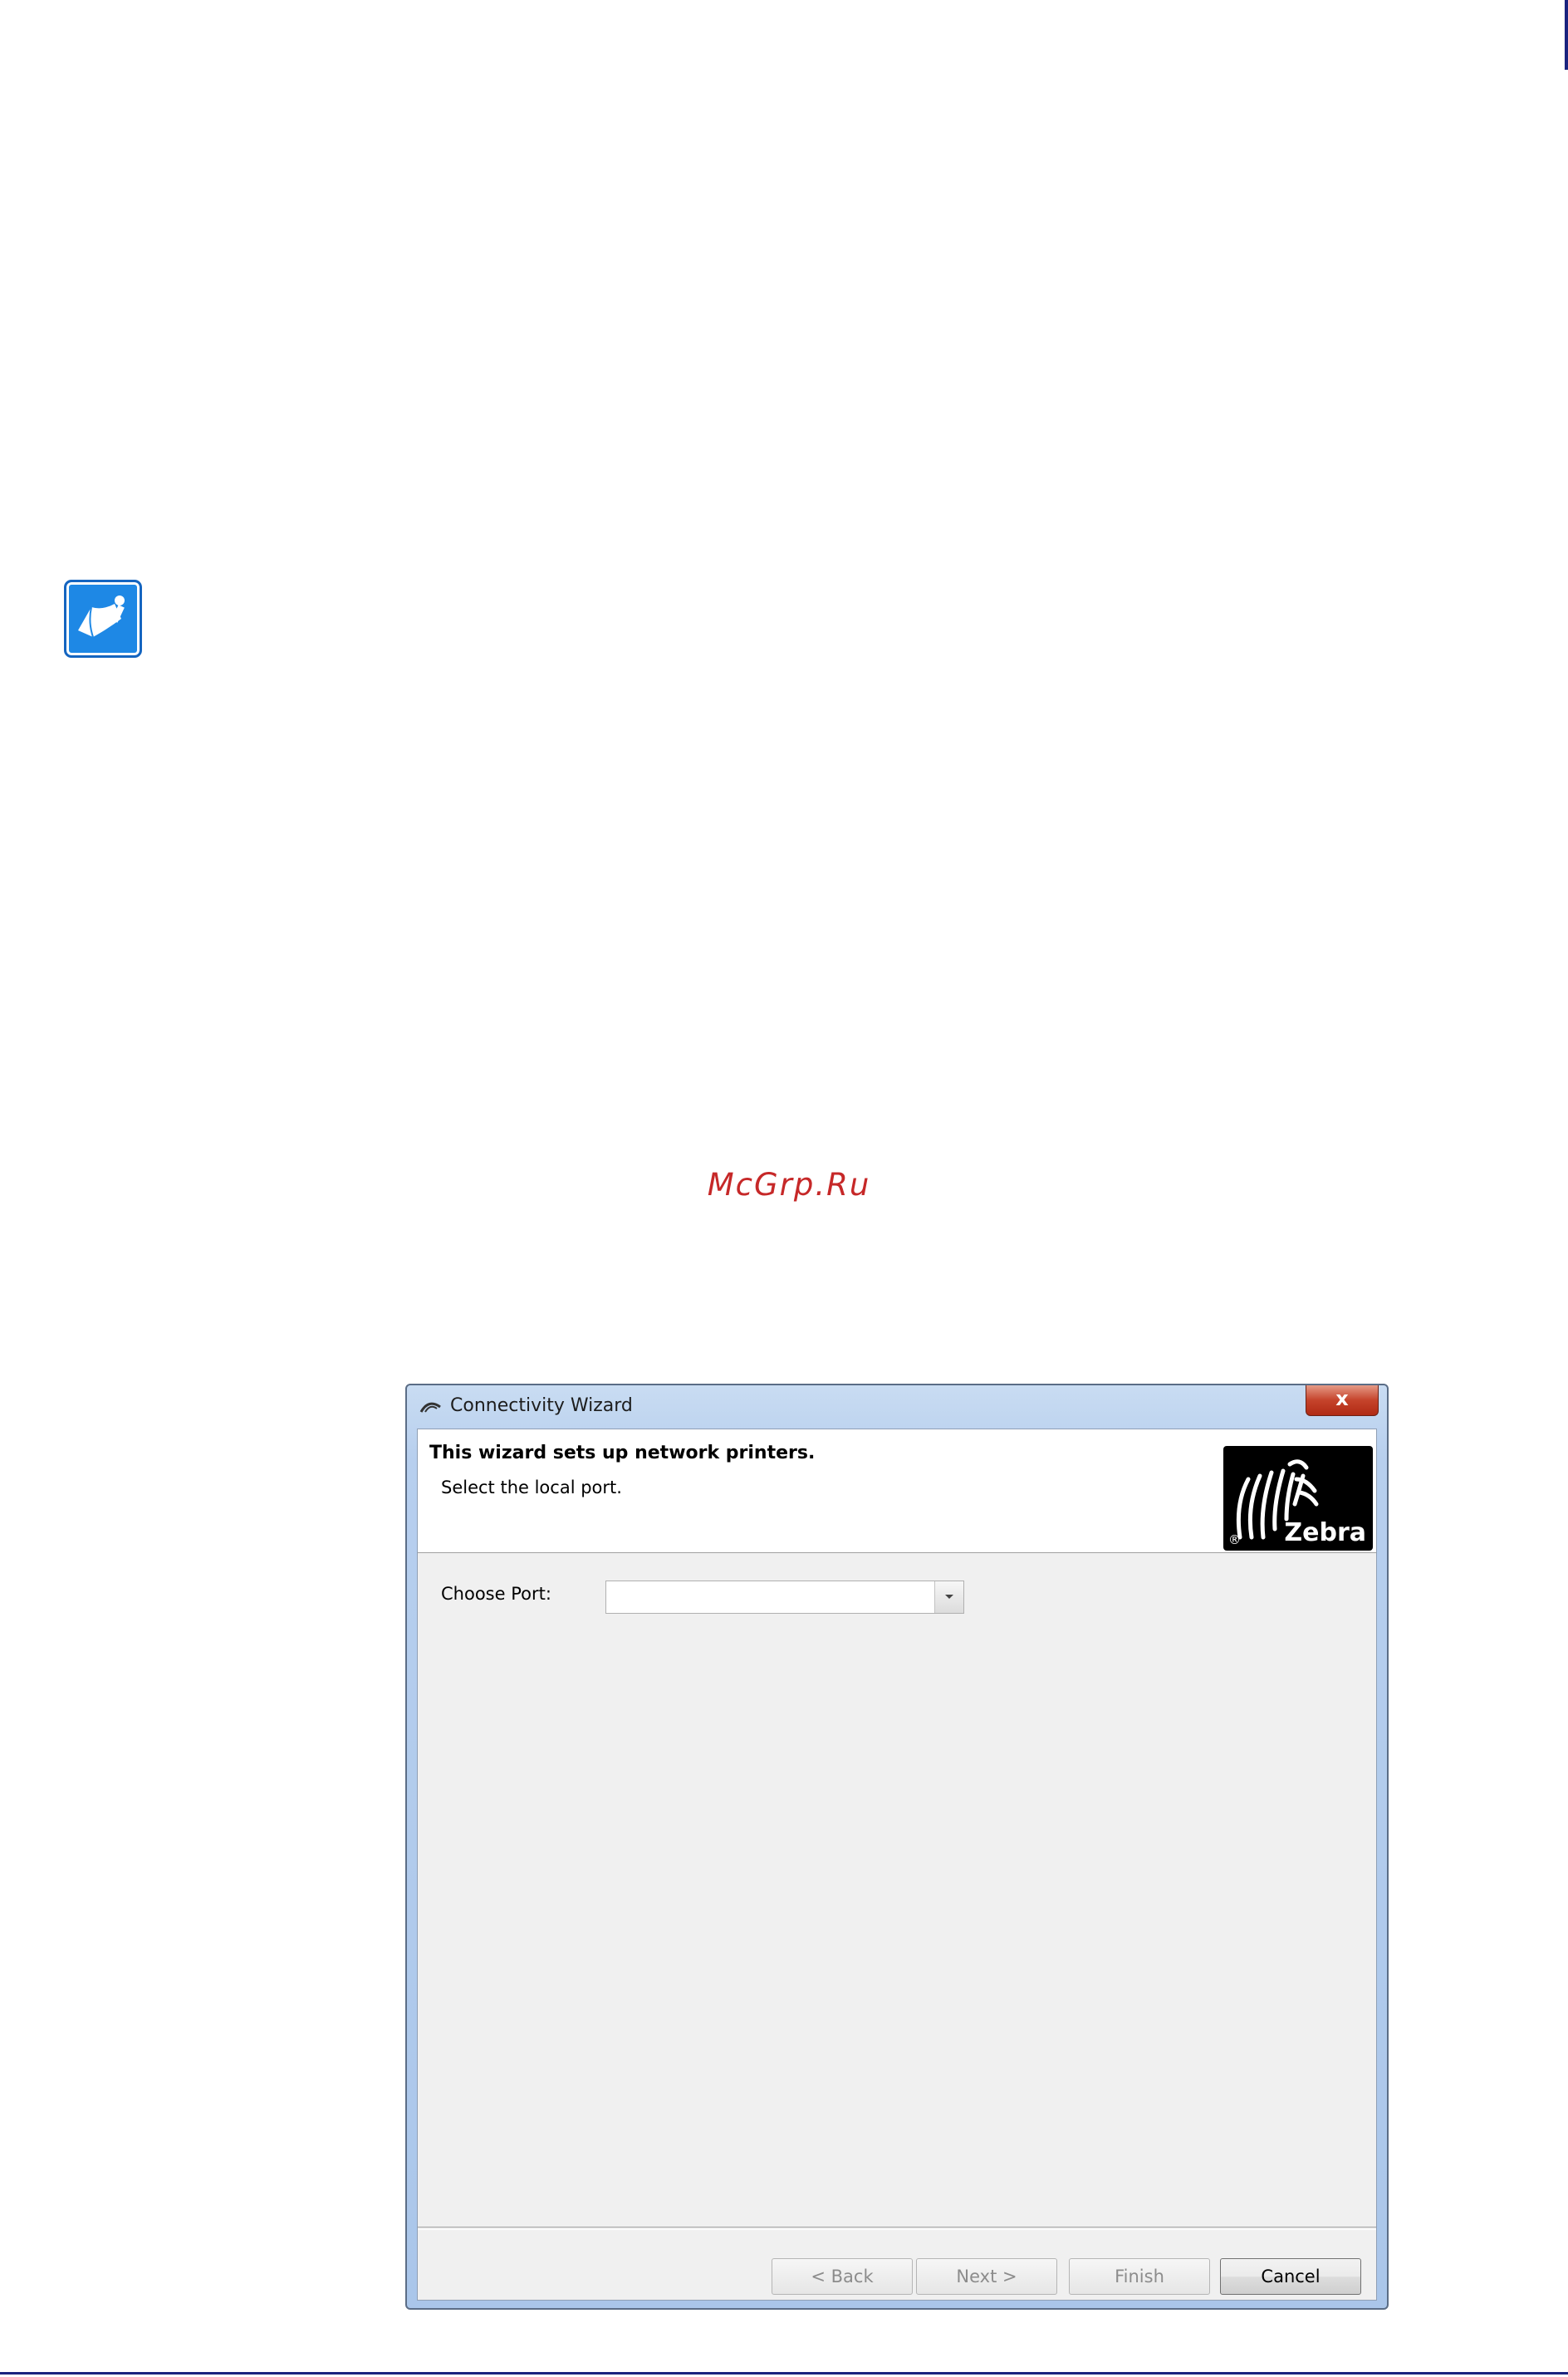 The height and width of the screenshot is (2377, 1568). Describe the element at coordinates (1566, 35) in the screenshot. I see `page-corner-bar` at that location.